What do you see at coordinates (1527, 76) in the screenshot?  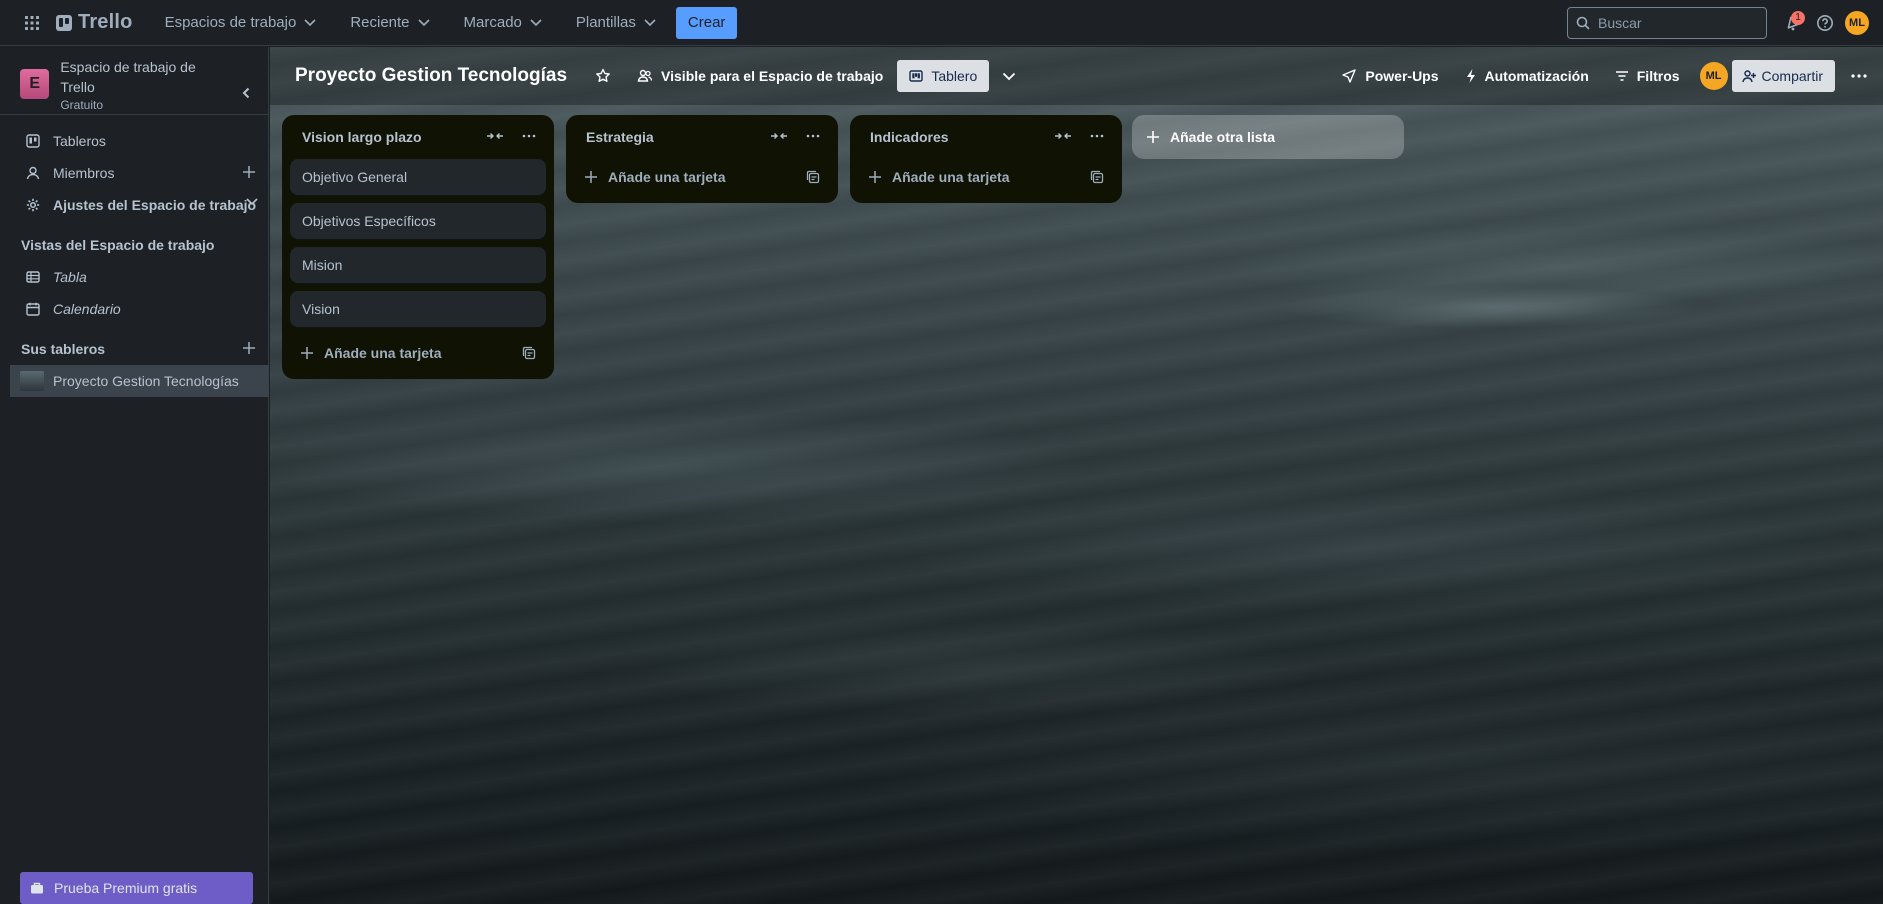 I see `automation-button: Automatización` at bounding box center [1527, 76].